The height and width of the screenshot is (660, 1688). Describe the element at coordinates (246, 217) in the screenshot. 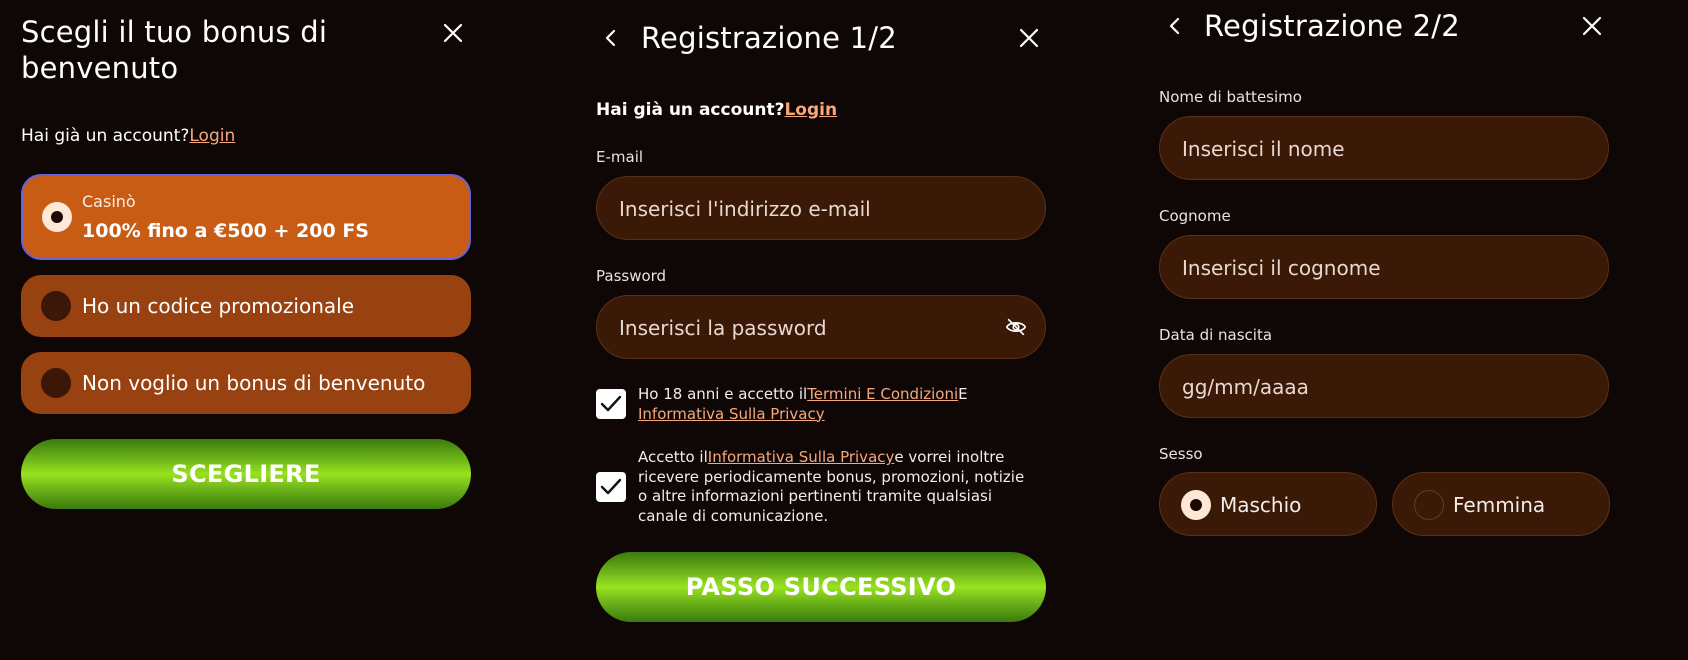

I see `bonus-option-casino: Casinò 100% fino a €500 + 200 FS` at that location.